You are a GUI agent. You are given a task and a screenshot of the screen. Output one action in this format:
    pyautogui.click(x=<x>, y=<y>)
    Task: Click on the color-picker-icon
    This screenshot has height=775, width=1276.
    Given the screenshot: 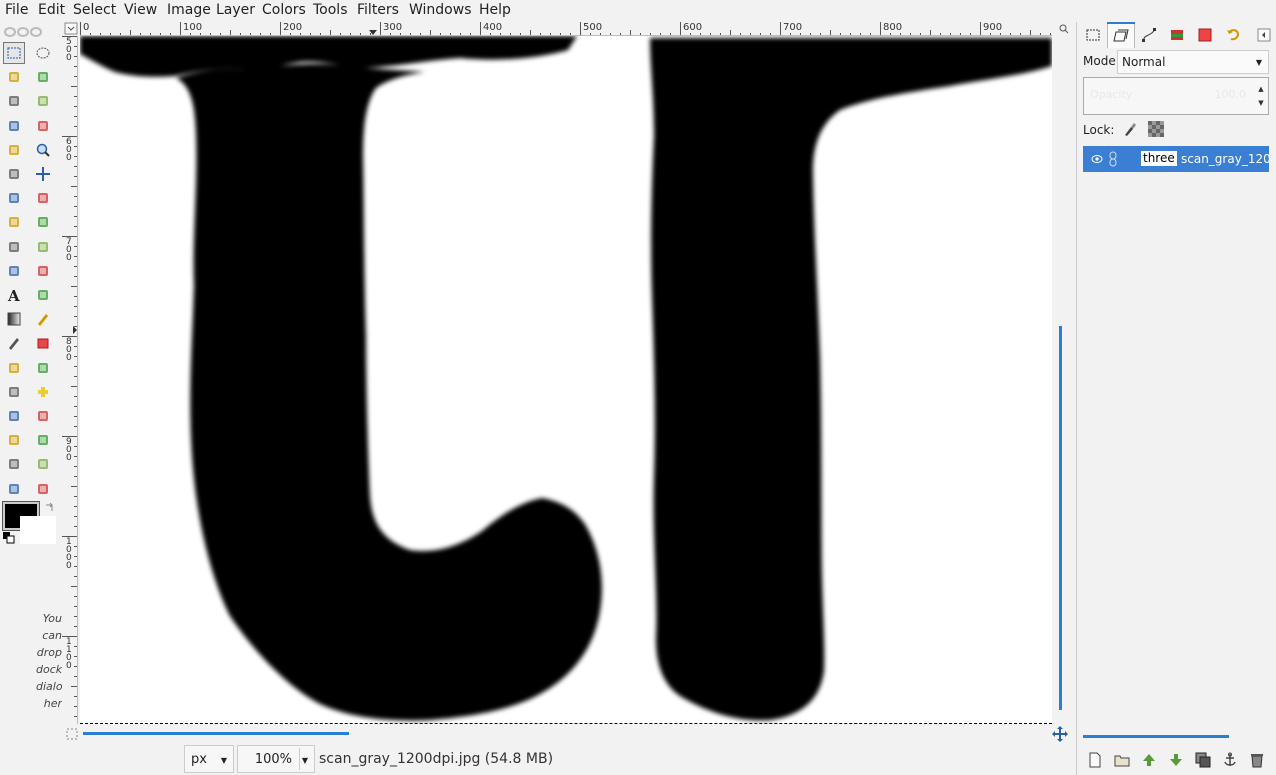 What is the action you would take?
    pyautogui.click(x=14, y=149)
    